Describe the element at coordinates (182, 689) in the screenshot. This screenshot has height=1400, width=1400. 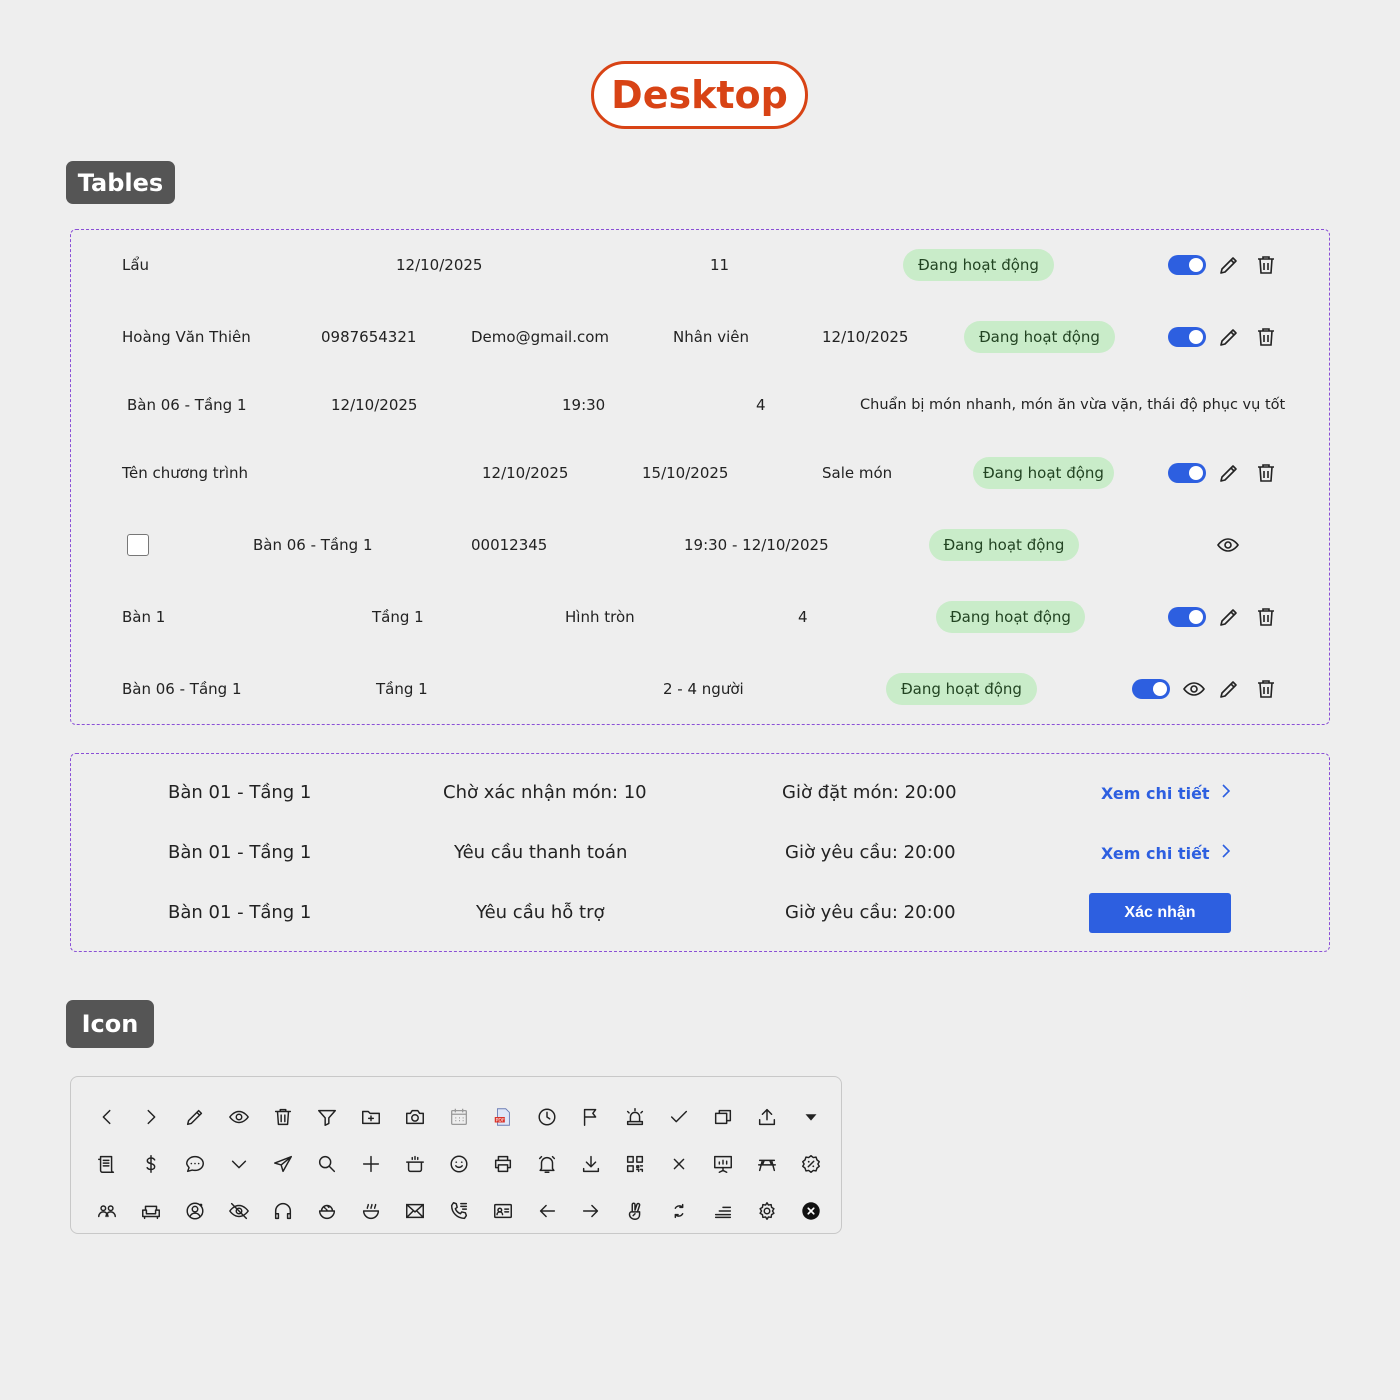
I see `row7-table: Bàn 06 - Tầng 1` at that location.